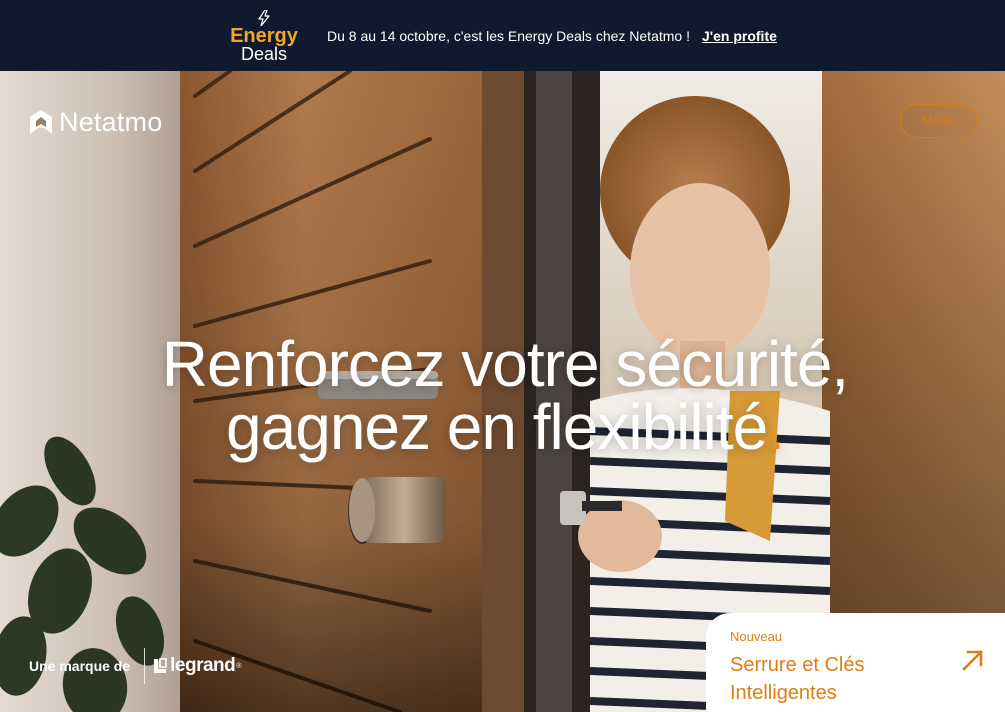  Describe the element at coordinates (972, 660) in the screenshot. I see `arrow-up-right-icon` at that location.